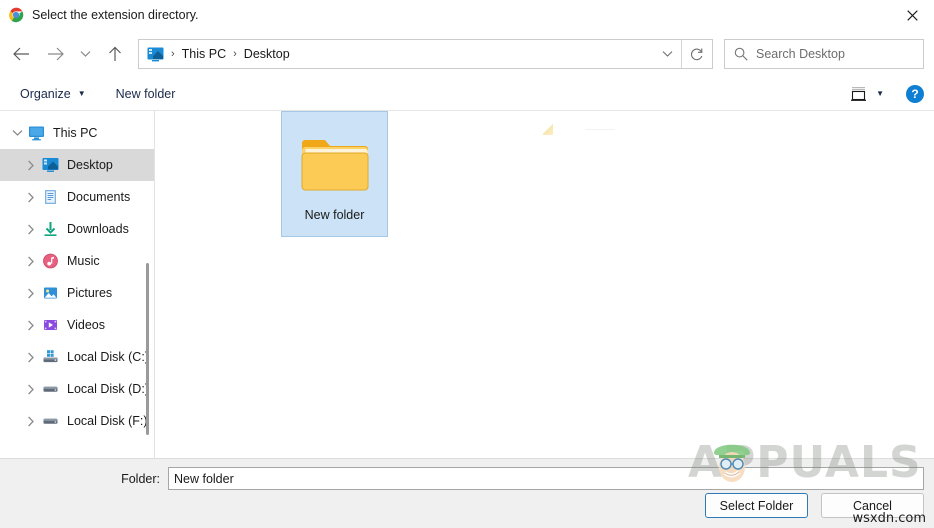 The height and width of the screenshot is (528, 934). What do you see at coordinates (467, 15) in the screenshot?
I see `title-bar: Select the extension directory.` at bounding box center [467, 15].